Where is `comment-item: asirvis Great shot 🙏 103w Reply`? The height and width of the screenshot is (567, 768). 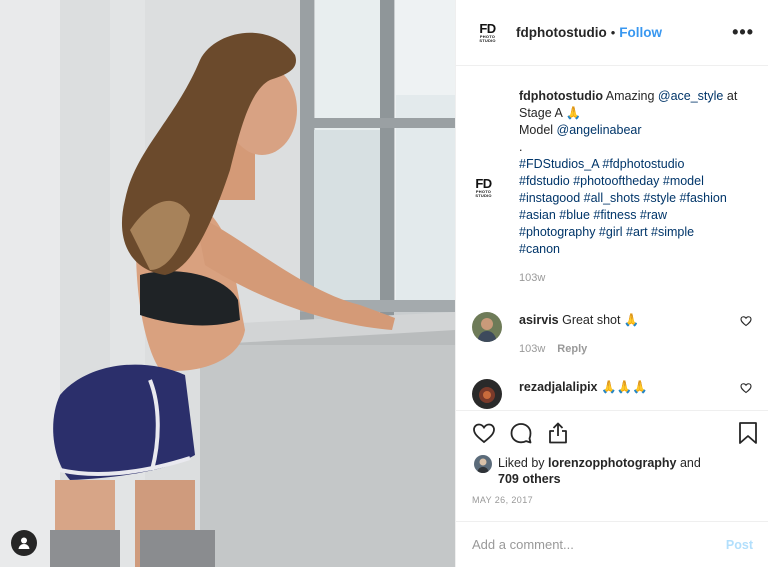 comment-item: asirvis Great shot 🙏 103w Reply is located at coordinates (612, 335).